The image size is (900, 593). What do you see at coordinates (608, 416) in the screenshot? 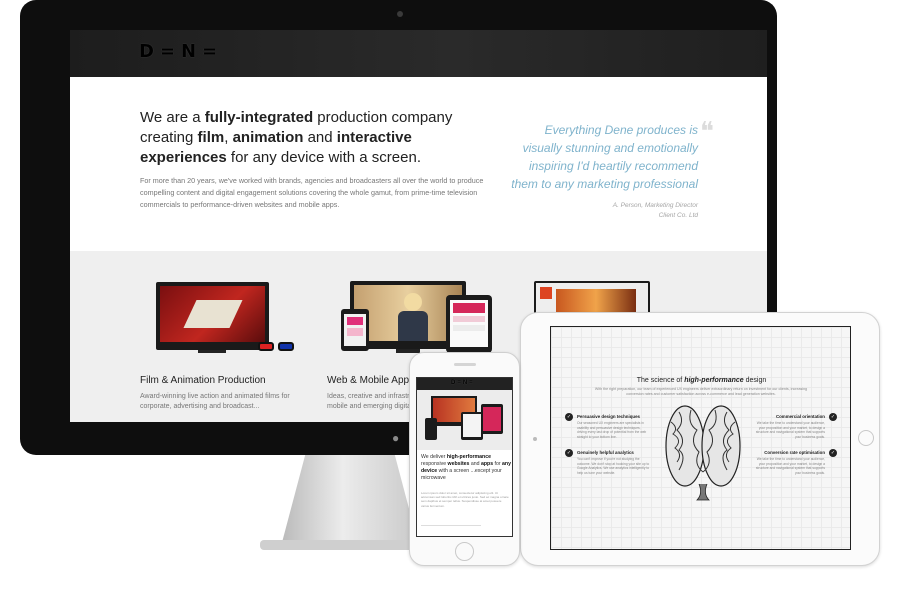
I see `feature-title-persuasive: Persuasive design techniques` at bounding box center [608, 416].